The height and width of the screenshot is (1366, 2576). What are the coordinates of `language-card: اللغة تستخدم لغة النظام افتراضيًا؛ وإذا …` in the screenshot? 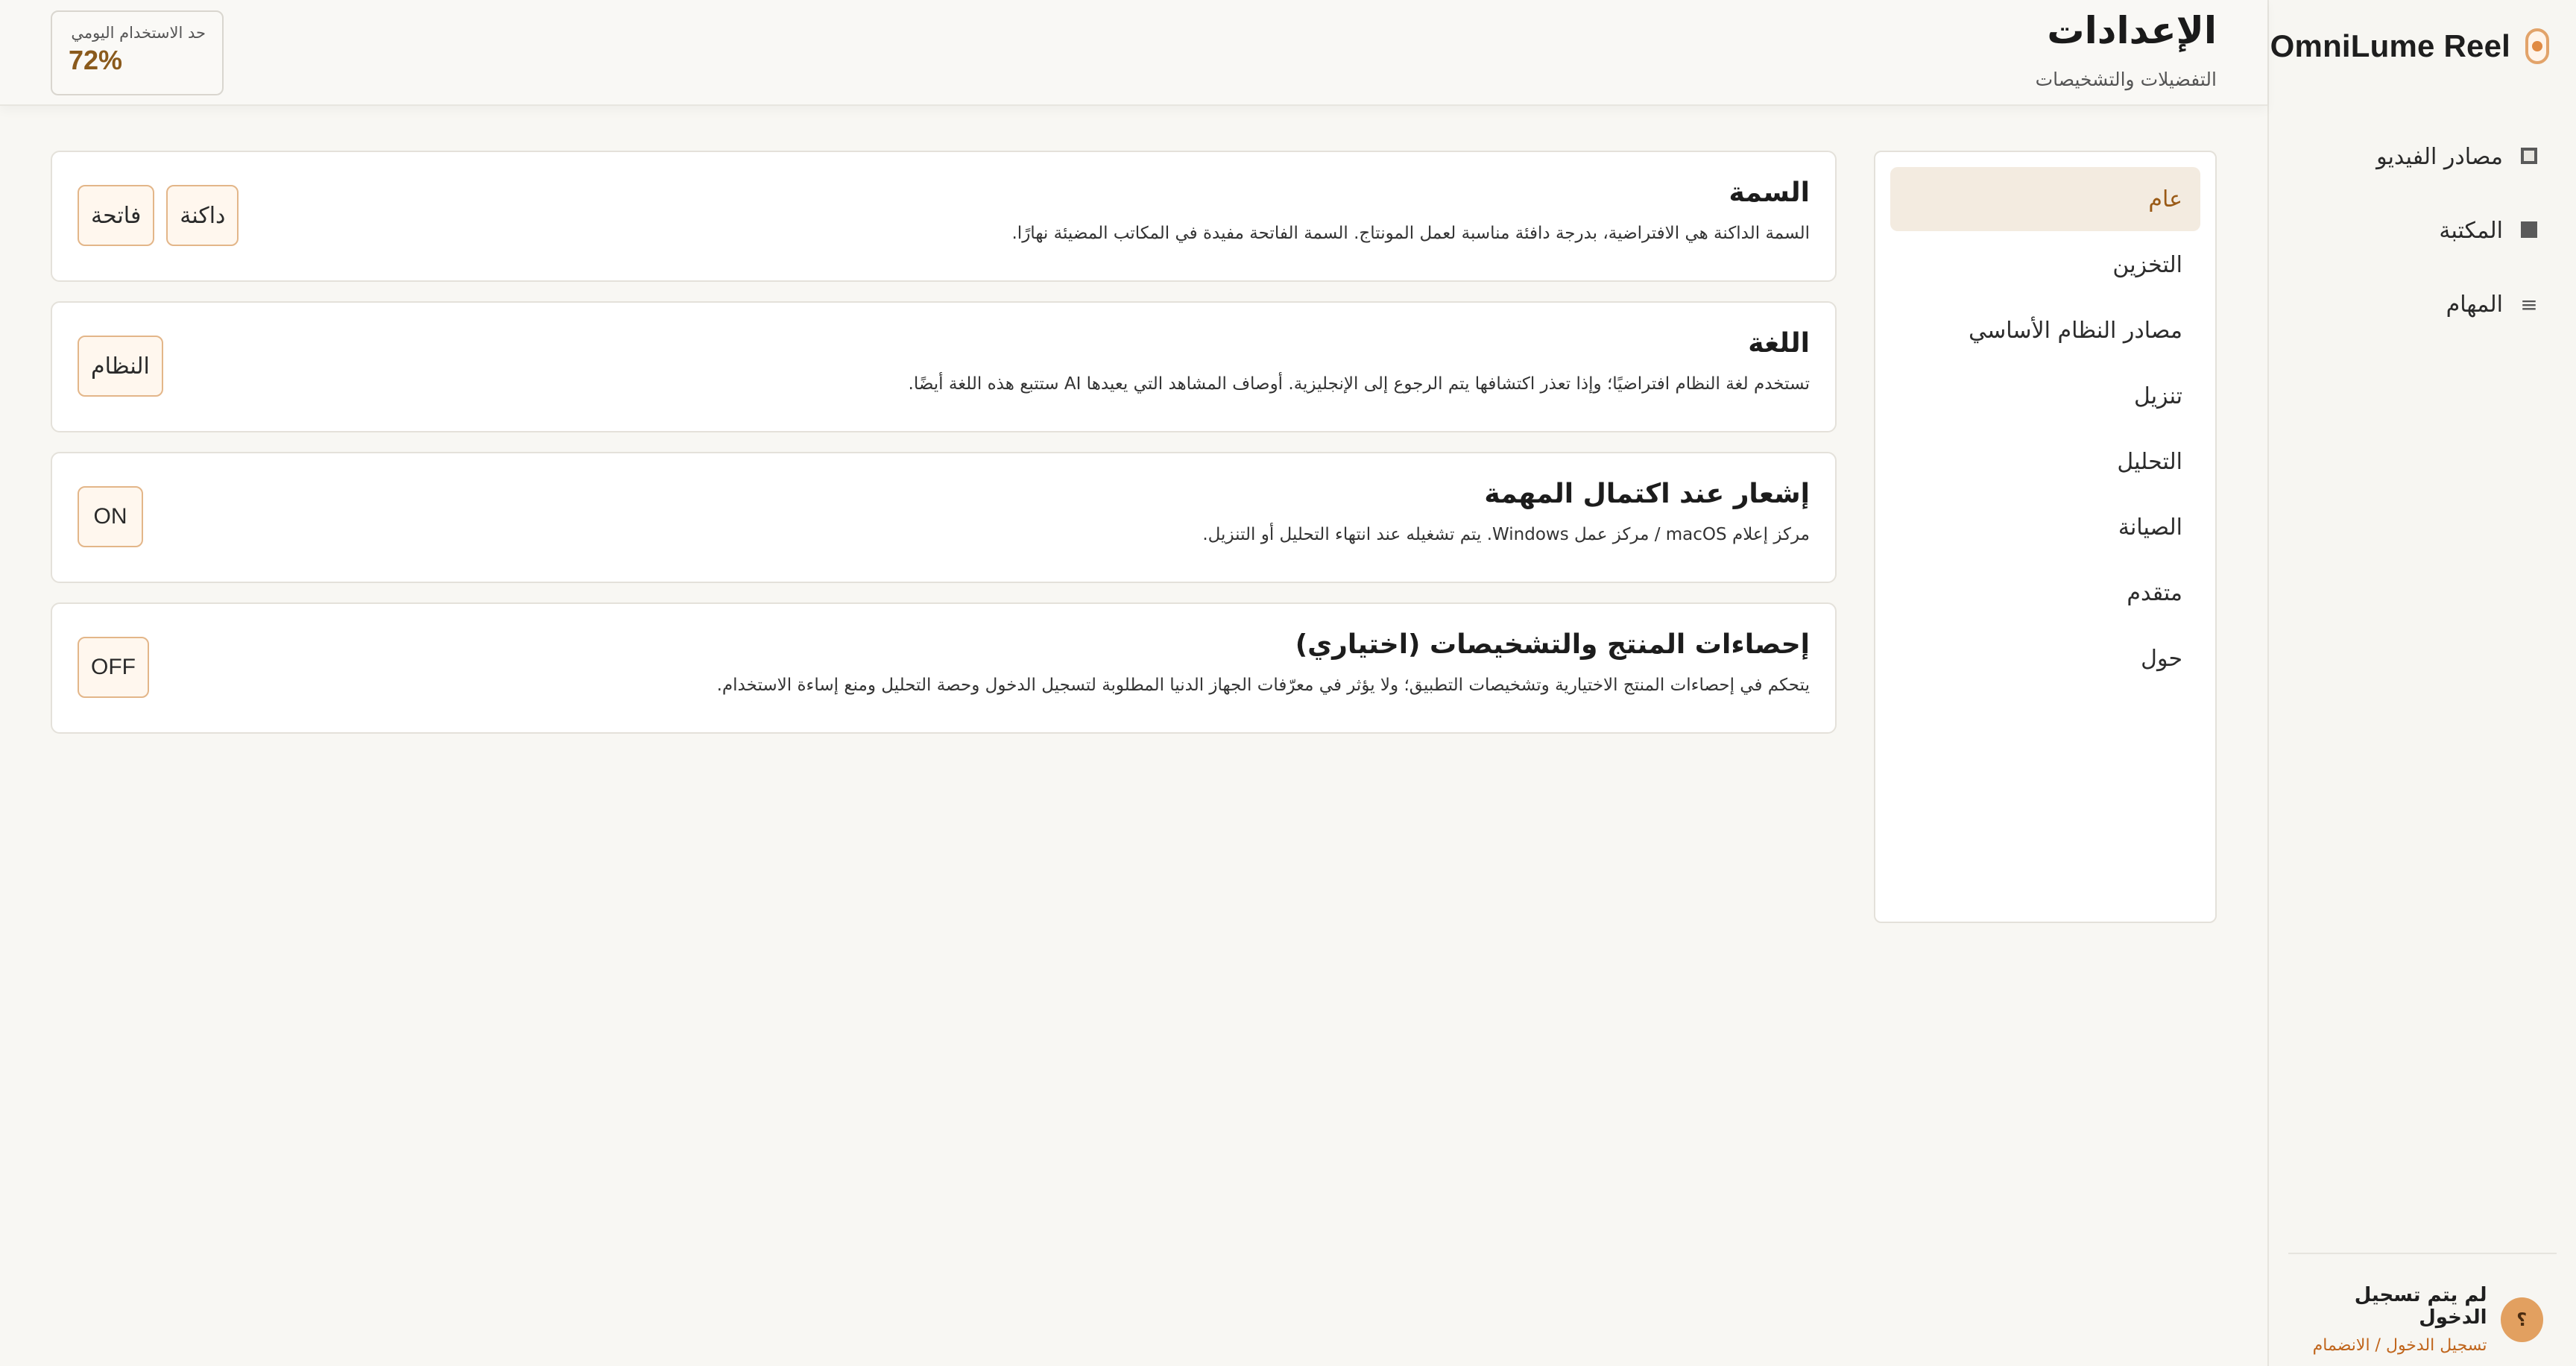 It's located at (944, 366).